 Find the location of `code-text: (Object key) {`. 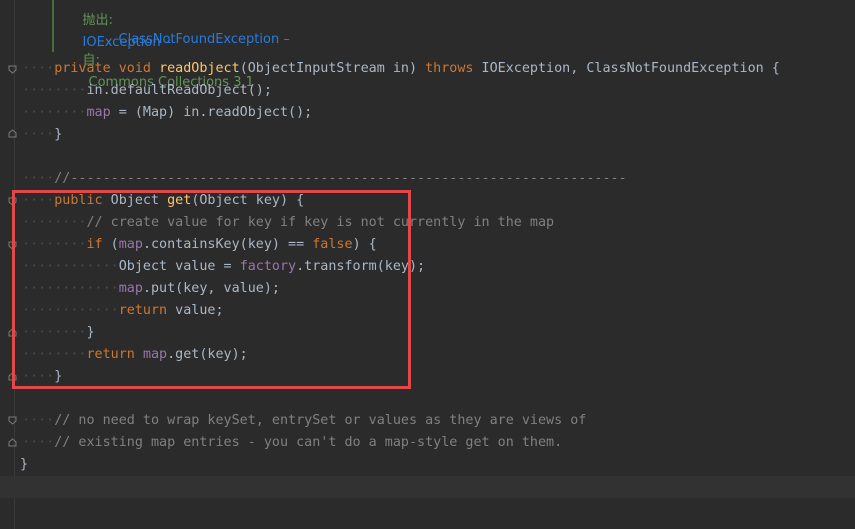

code-text: (Object key) { is located at coordinates (248, 200).